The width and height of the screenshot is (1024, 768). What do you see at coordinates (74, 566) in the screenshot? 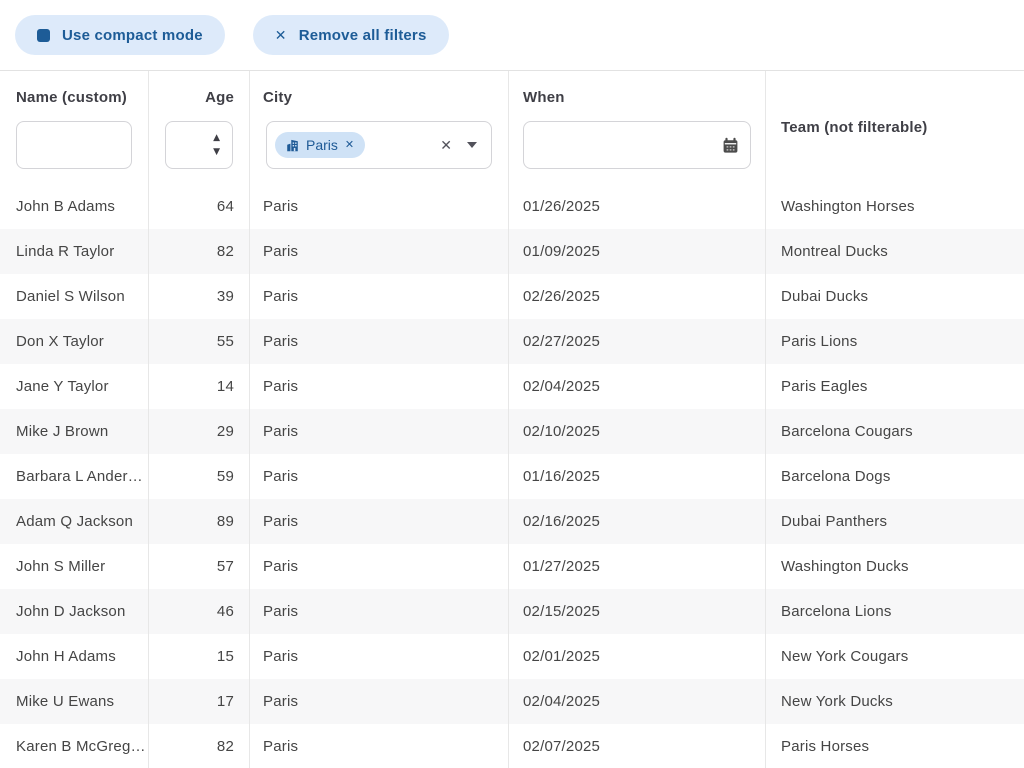
I see `cell-name: John S Miller` at bounding box center [74, 566].